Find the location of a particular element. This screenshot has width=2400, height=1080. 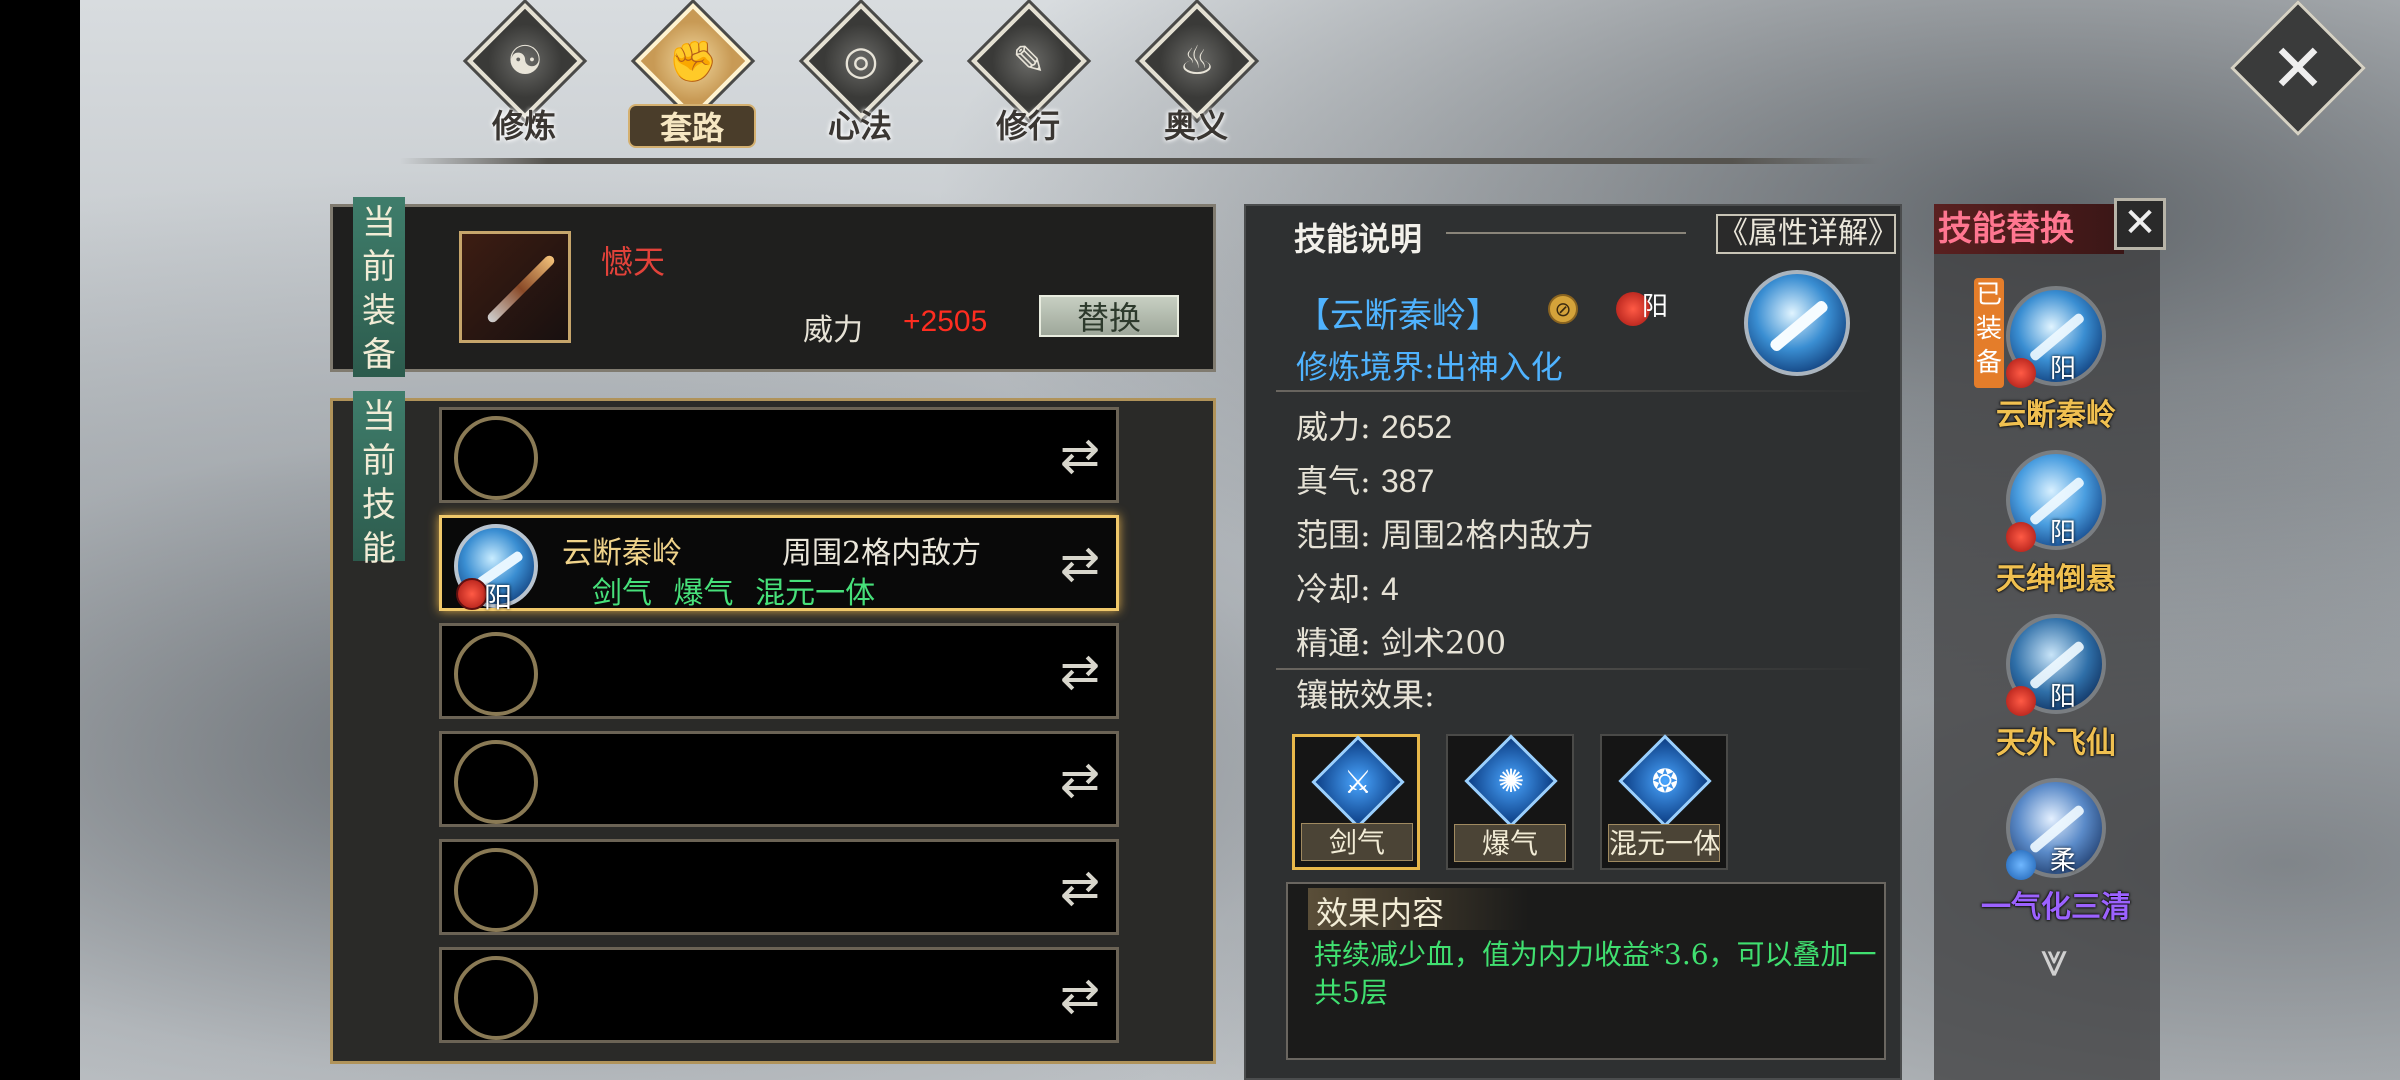

tab-label: 修行 is located at coordinates (1027, 126).